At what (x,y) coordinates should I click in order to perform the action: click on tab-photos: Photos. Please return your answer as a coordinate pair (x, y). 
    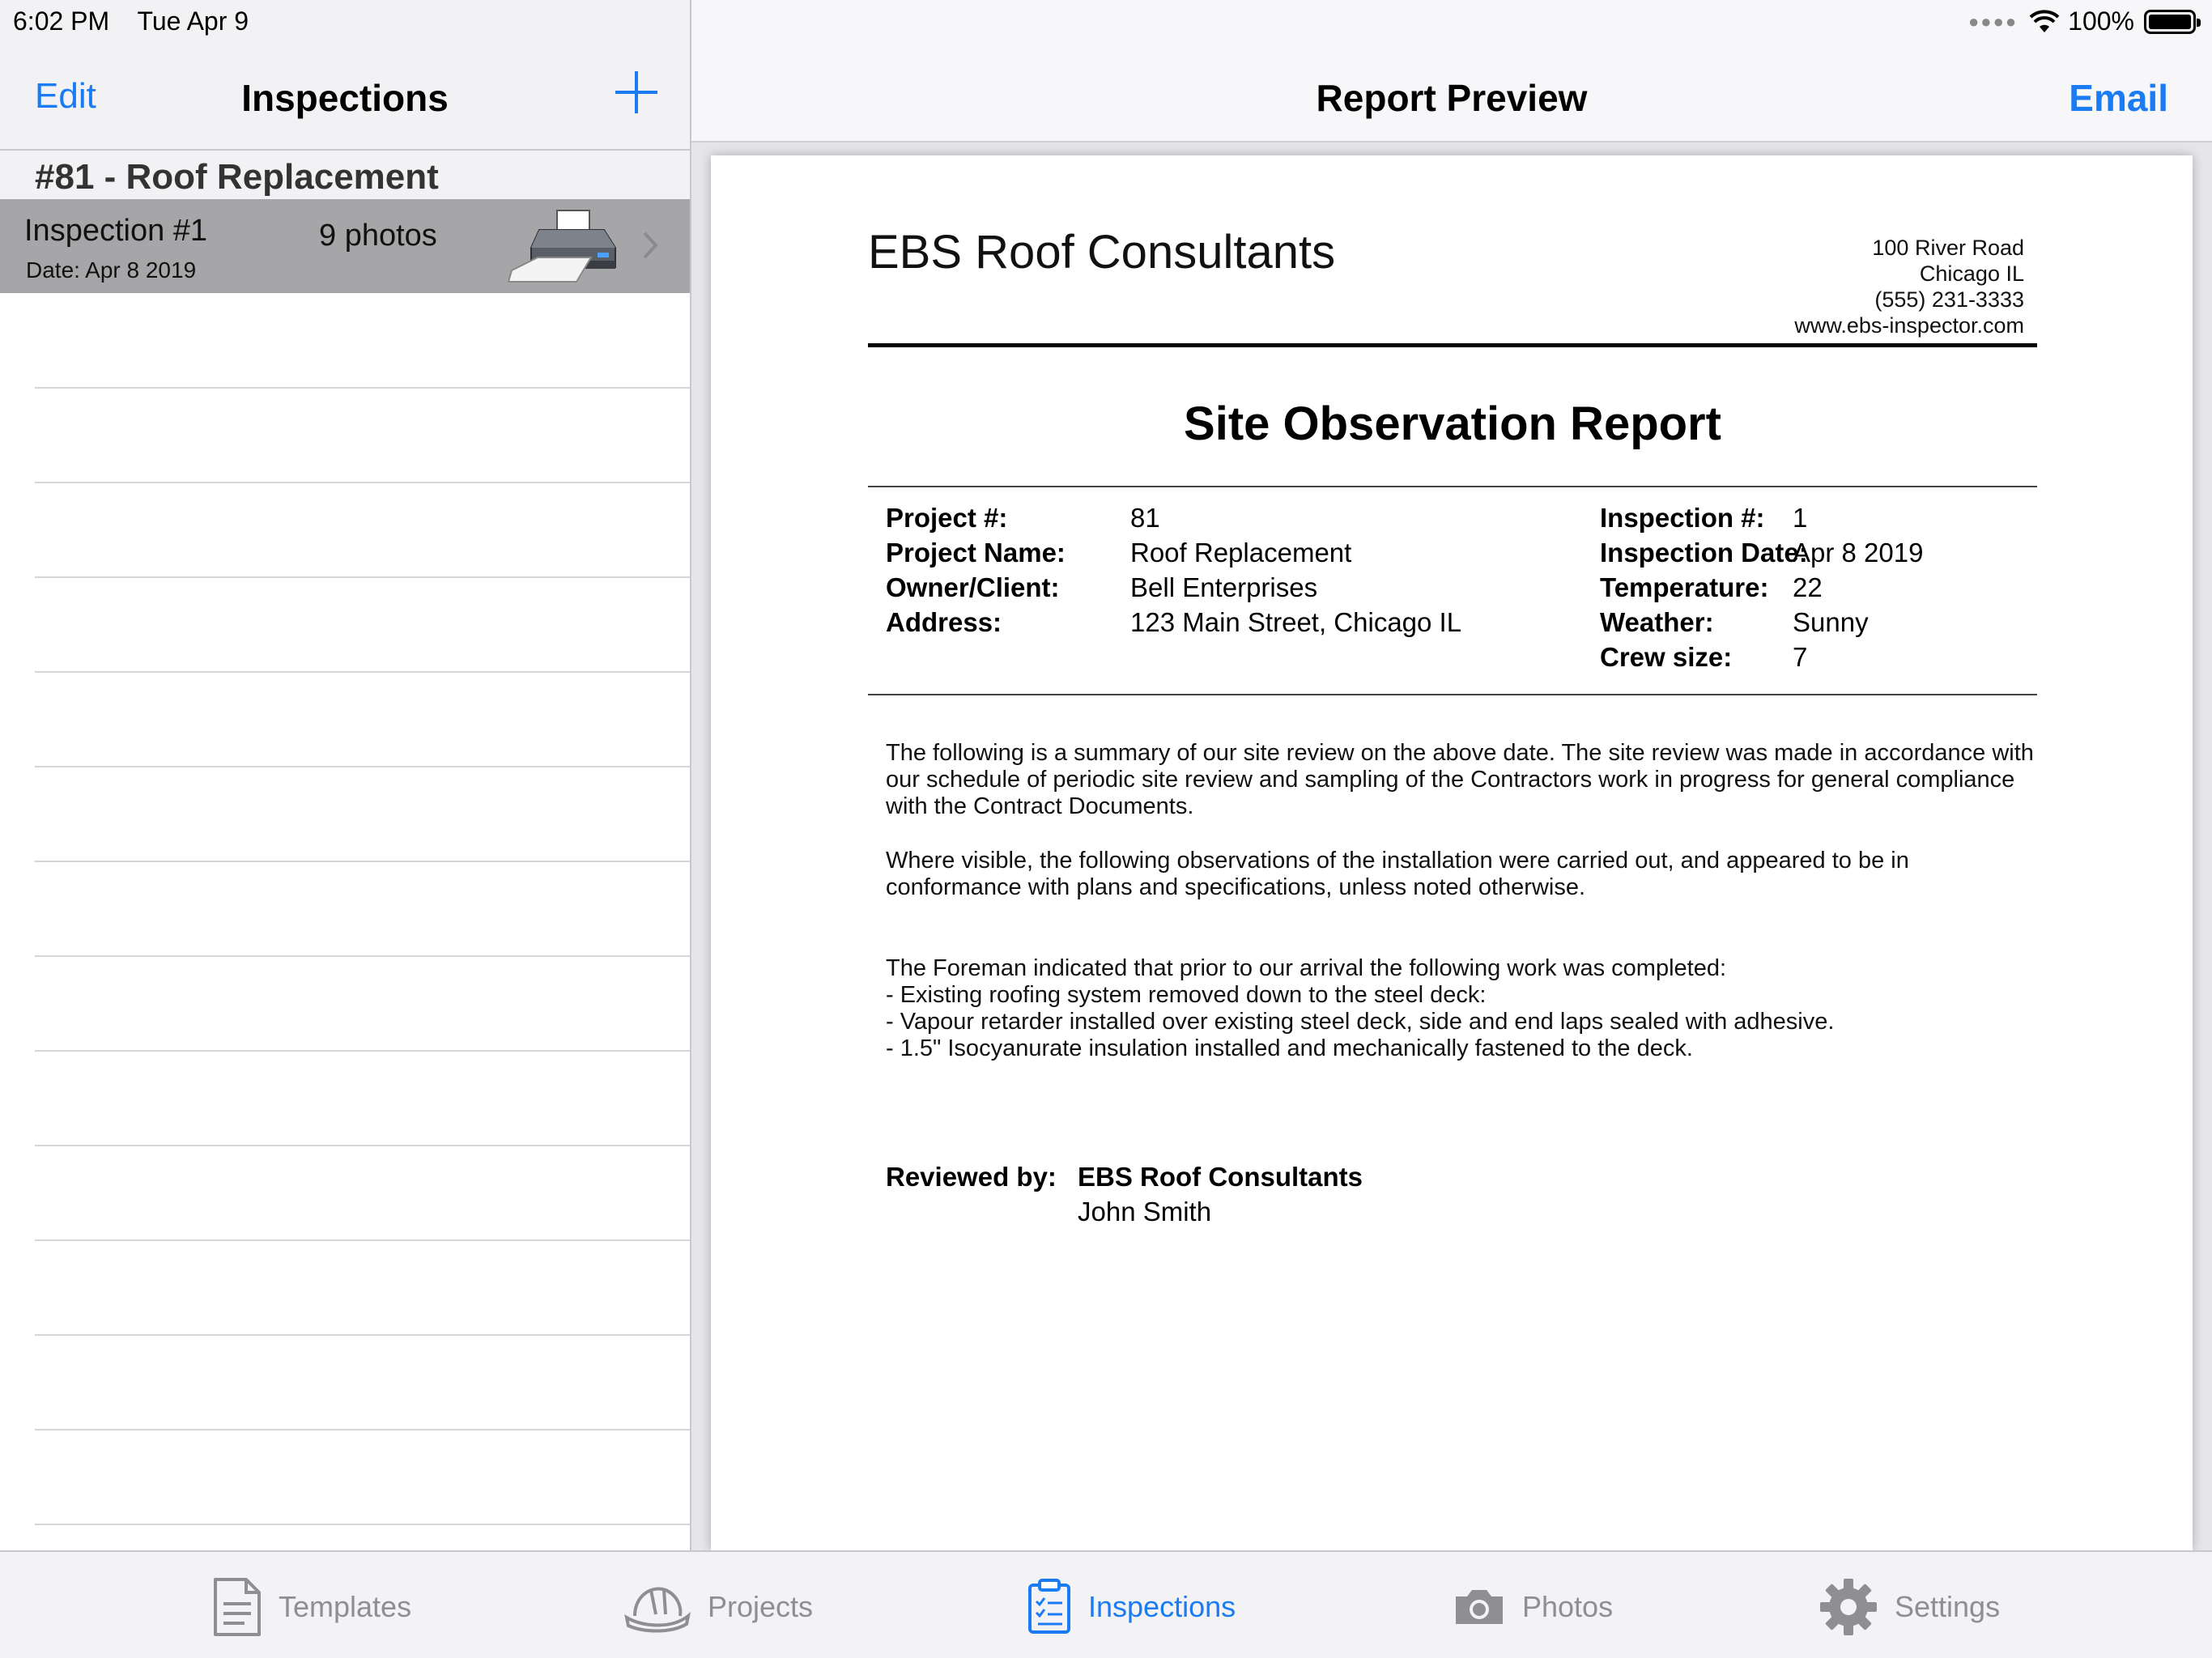
    Looking at the image, I should click on (1533, 1607).